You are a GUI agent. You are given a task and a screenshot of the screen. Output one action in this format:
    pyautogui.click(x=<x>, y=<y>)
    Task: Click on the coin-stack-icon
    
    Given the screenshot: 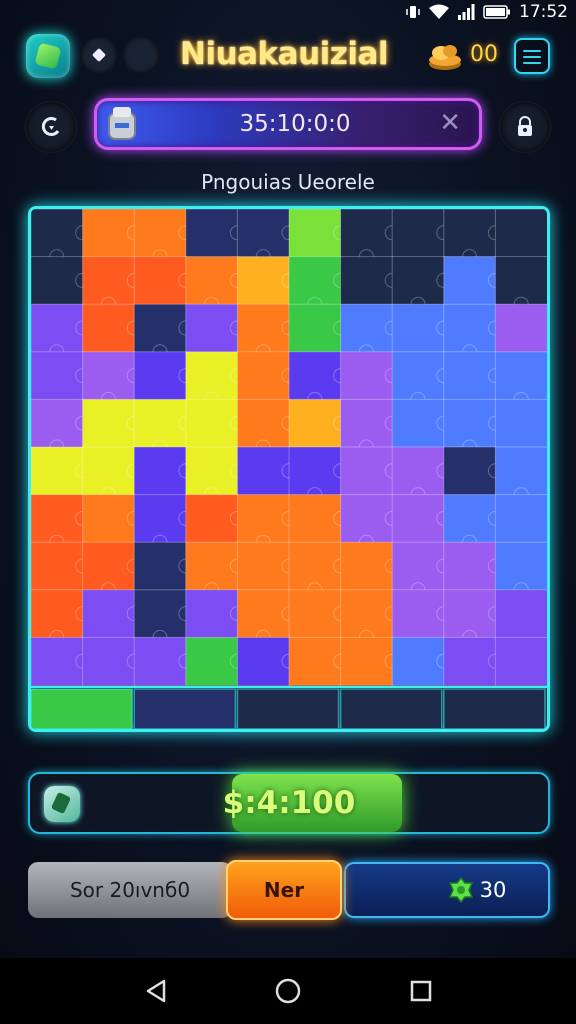 What is the action you would take?
    pyautogui.click(x=445, y=57)
    